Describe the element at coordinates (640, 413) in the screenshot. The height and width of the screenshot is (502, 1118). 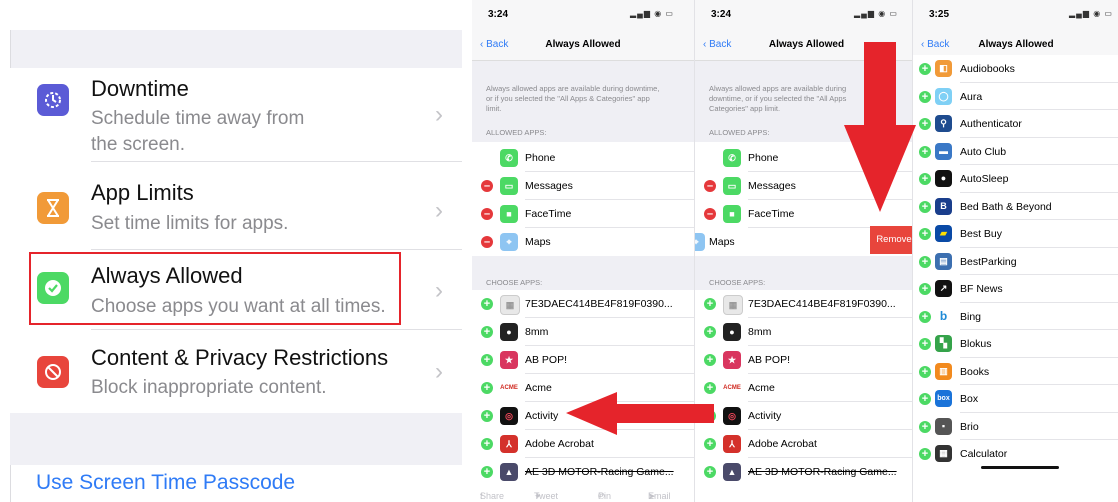
I see `left-arrow-icon` at that location.